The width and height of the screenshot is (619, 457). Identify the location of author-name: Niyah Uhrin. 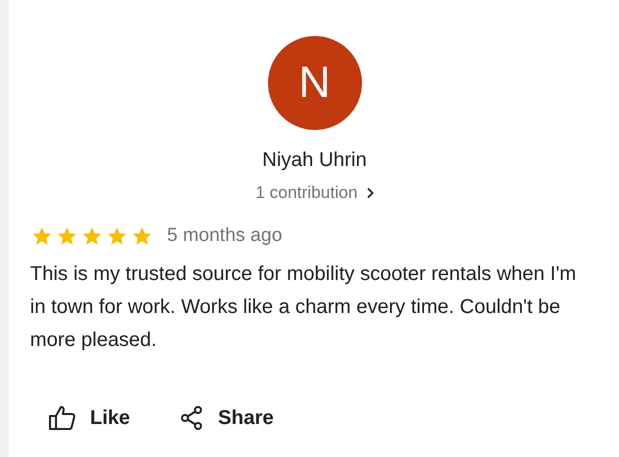
(314, 160).